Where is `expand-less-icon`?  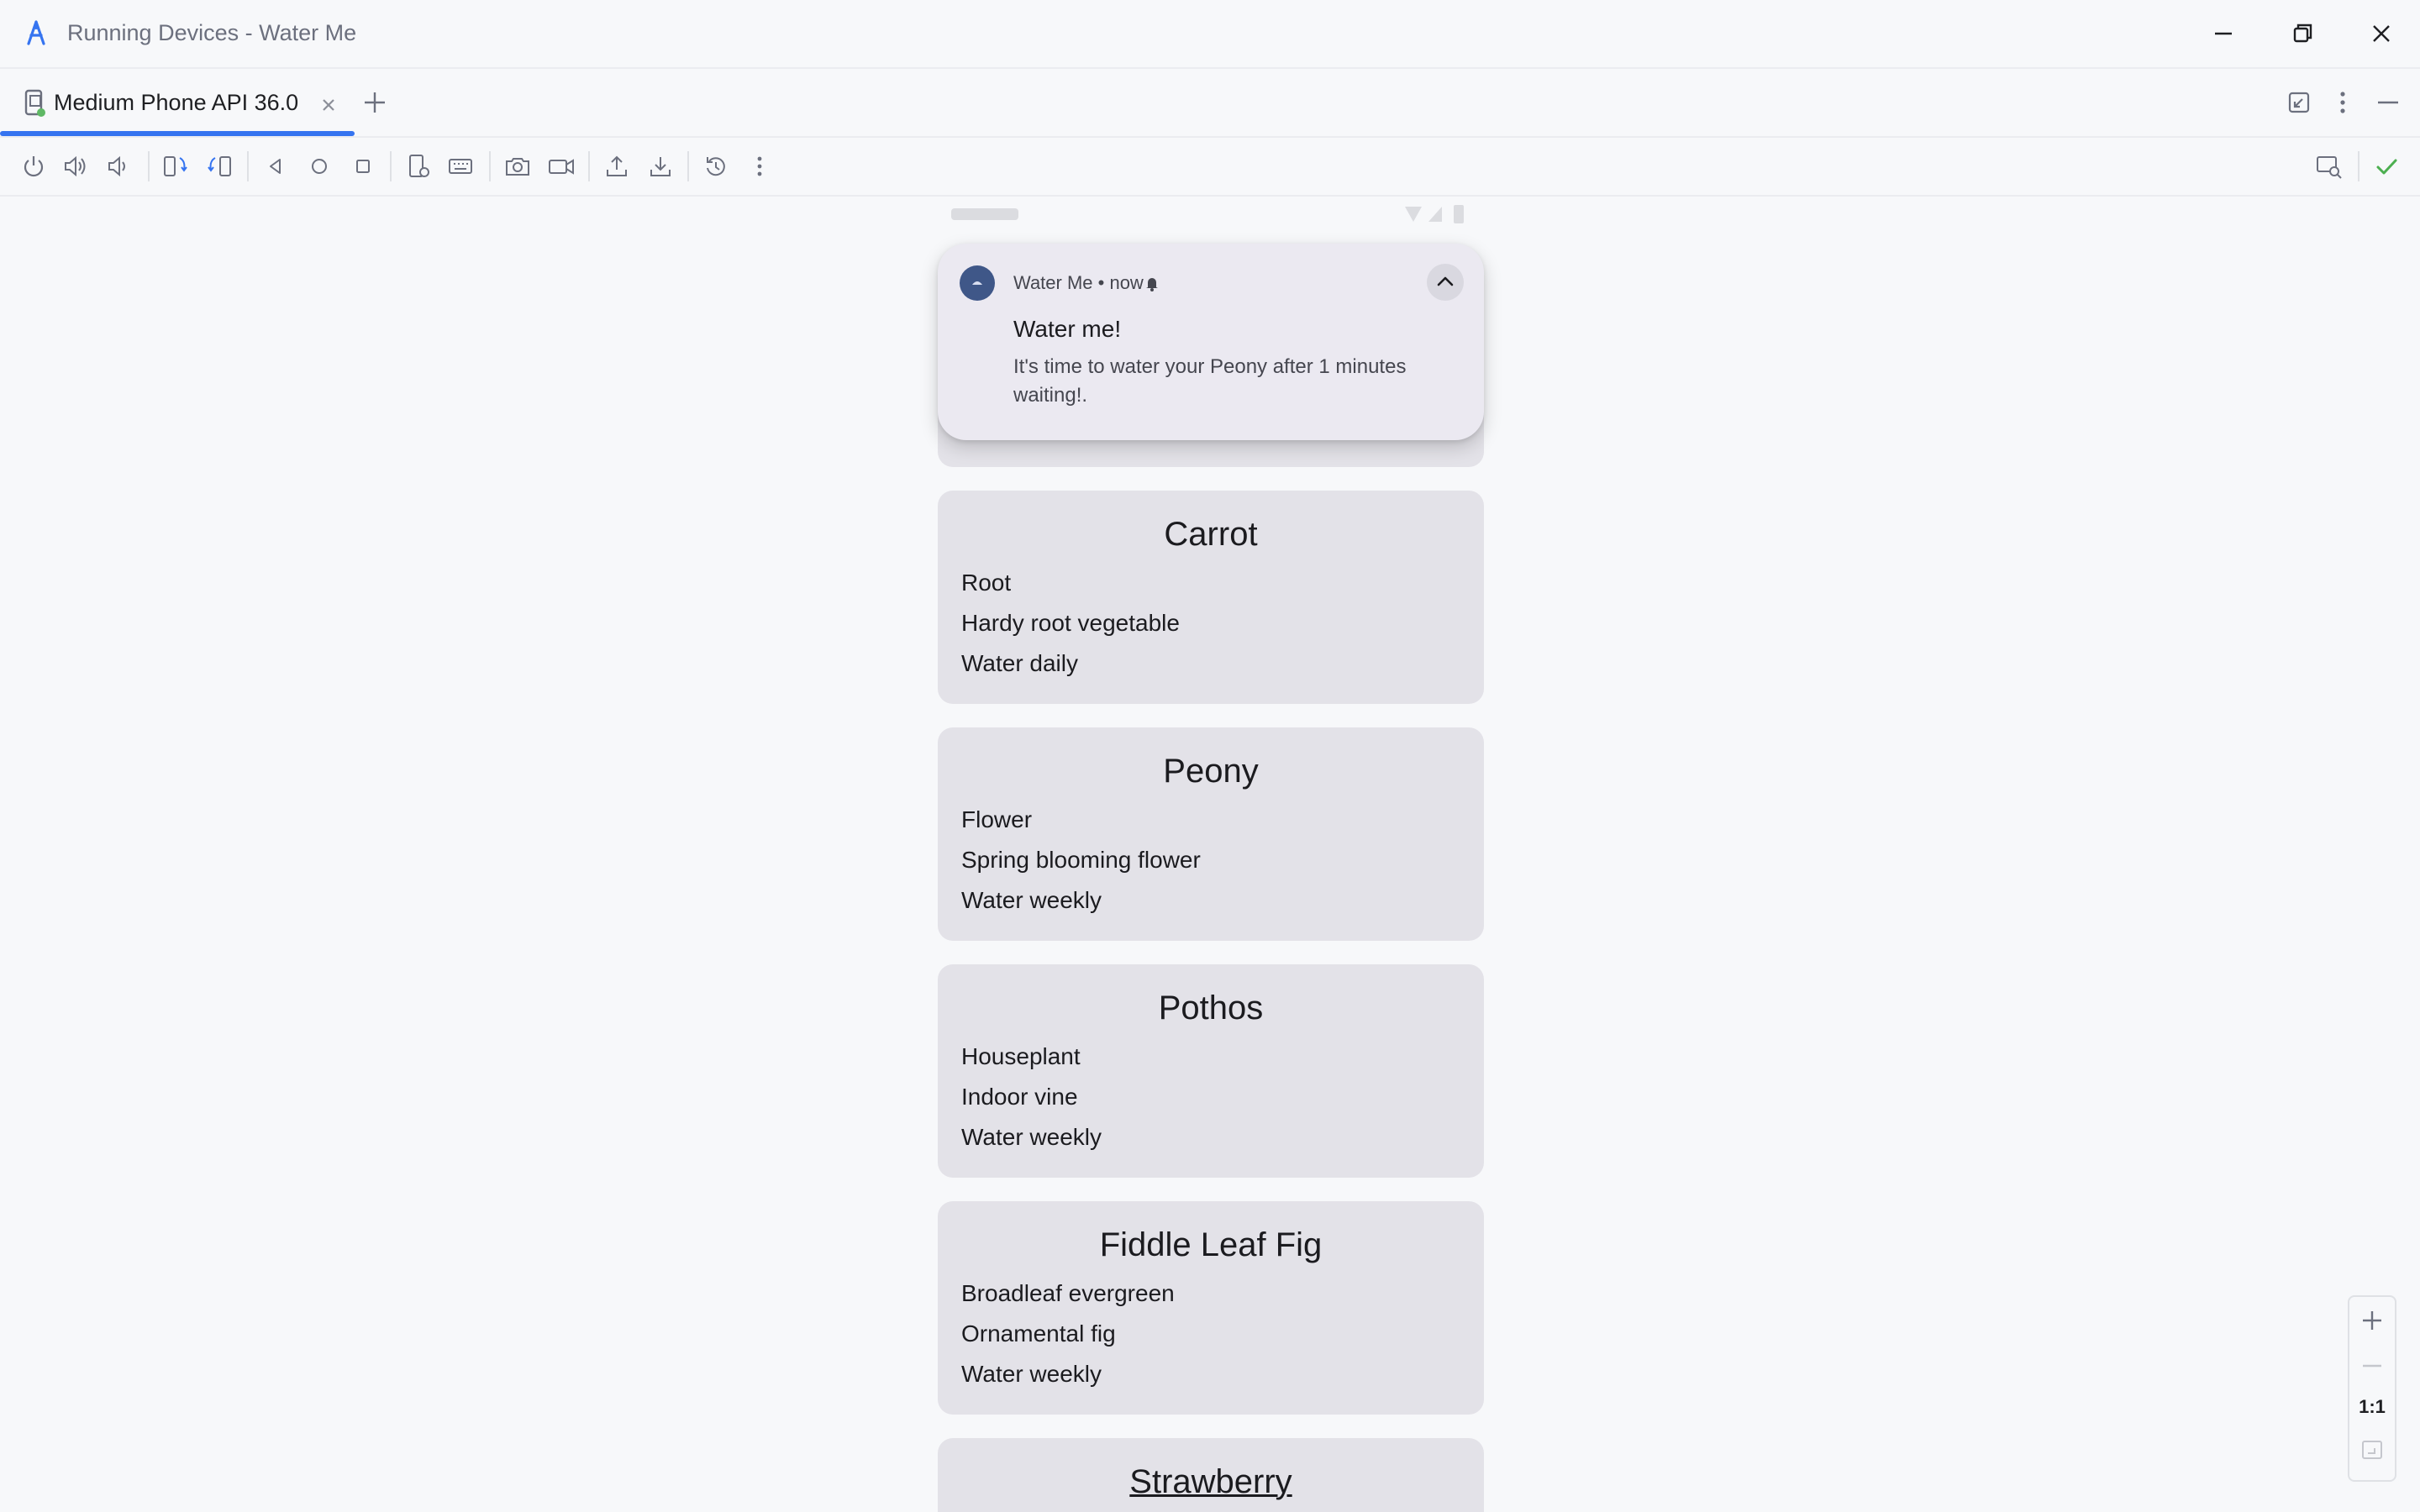 expand-less-icon is located at coordinates (1445, 282).